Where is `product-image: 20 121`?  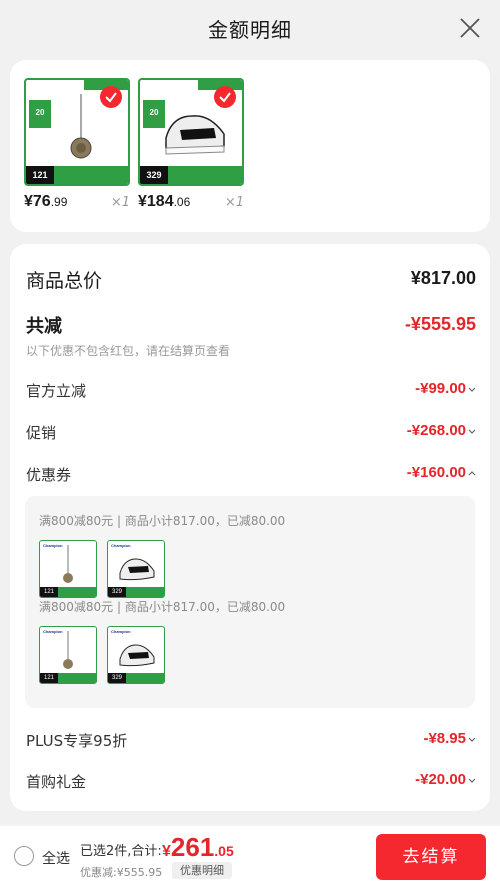
product-image: 20 121 is located at coordinates (77, 132).